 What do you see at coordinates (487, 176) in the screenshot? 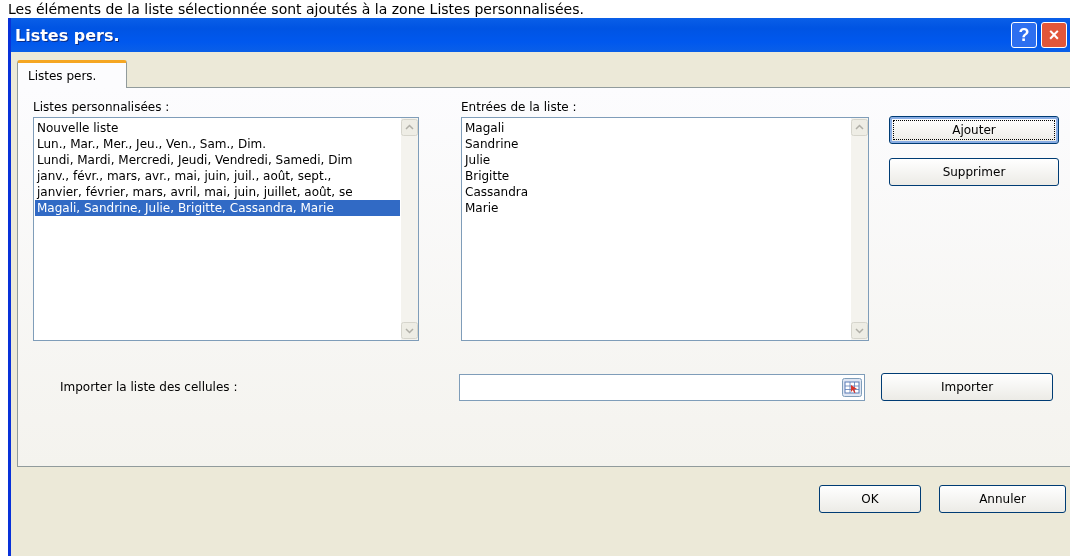
I see `list-entry: Brigitte` at bounding box center [487, 176].